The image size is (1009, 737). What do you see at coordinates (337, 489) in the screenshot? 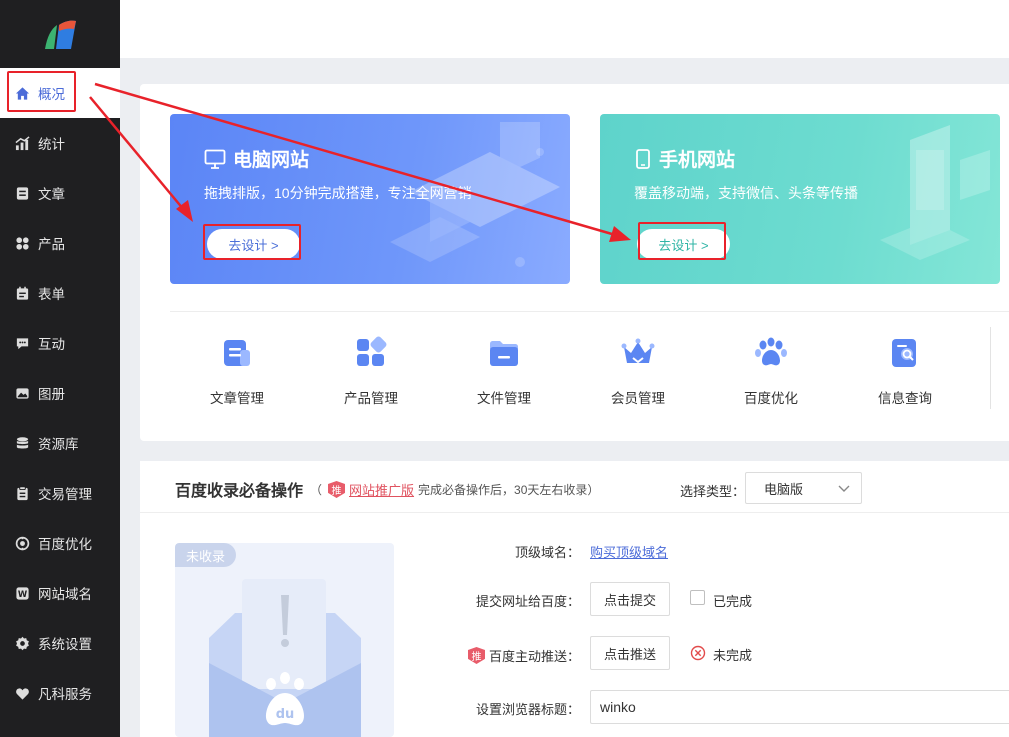
I see `promote-badge-icon: 推` at bounding box center [337, 489].